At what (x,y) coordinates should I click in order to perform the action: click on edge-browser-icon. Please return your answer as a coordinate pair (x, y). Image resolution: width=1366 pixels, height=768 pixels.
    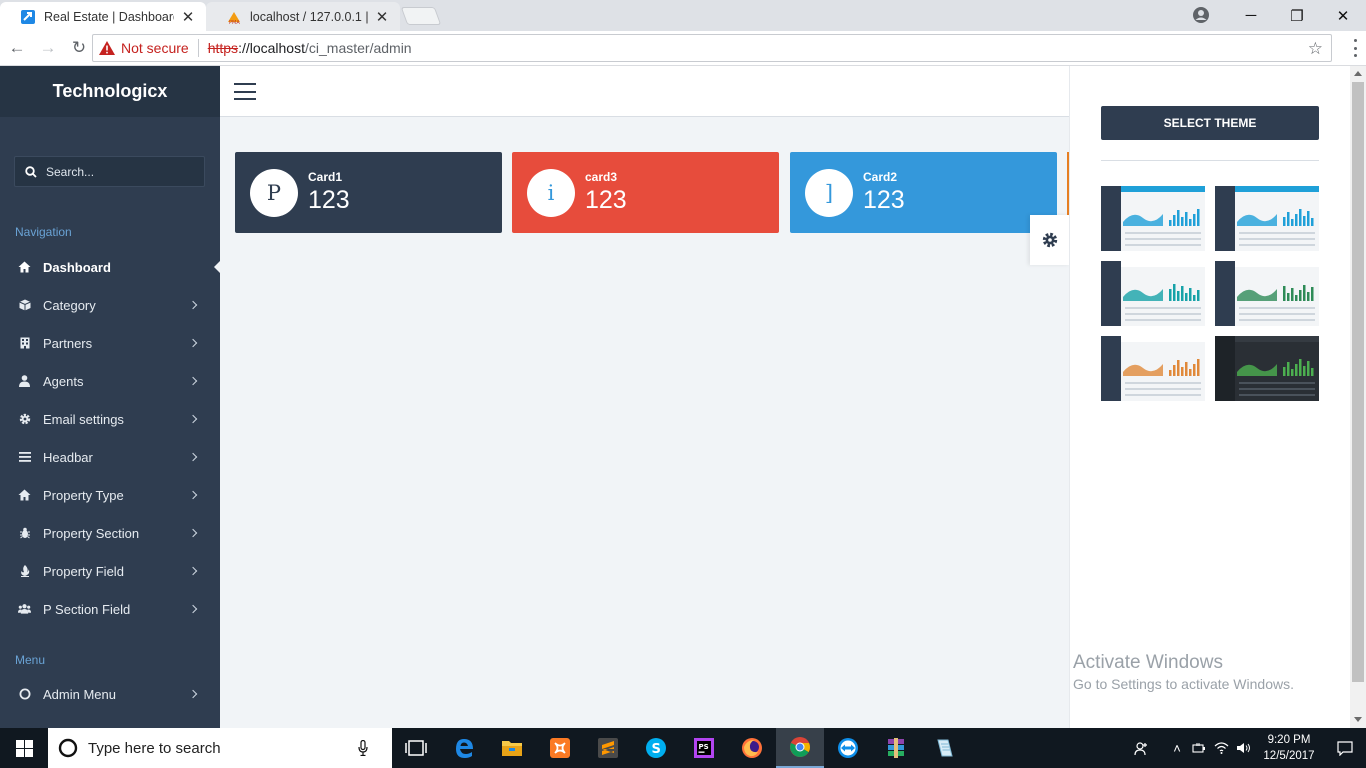
    Looking at the image, I should click on (464, 748).